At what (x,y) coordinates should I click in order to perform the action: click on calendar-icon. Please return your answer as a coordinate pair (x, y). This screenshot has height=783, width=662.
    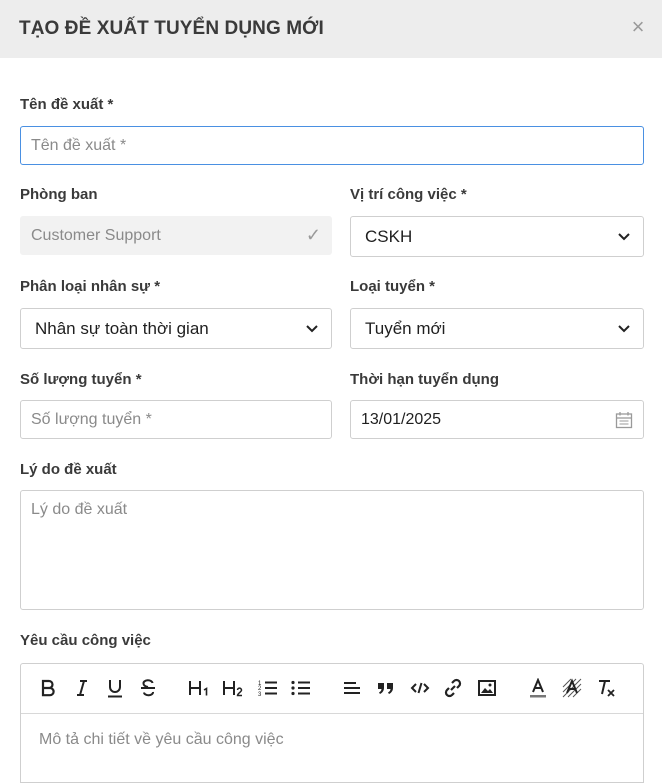
    Looking at the image, I should click on (624, 420).